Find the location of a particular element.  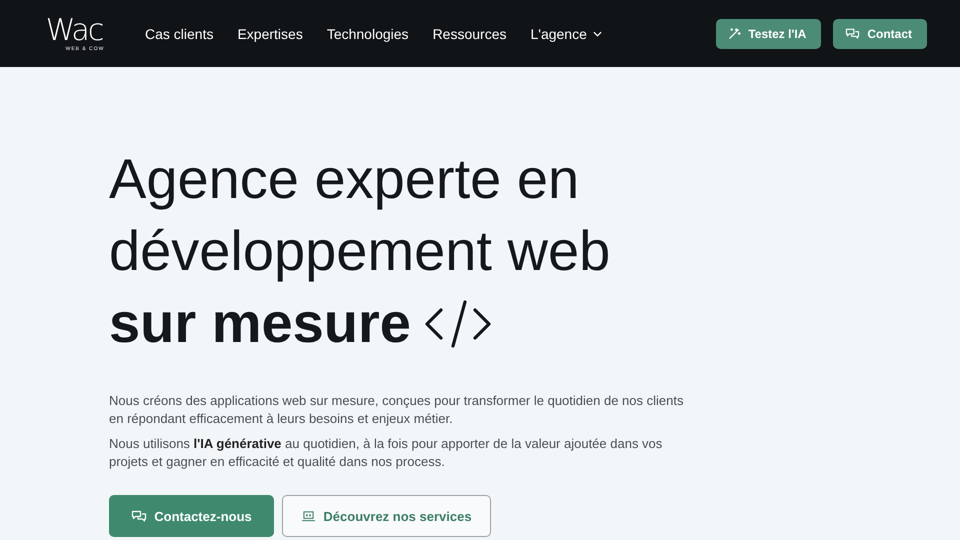

nav-link: Cas clients is located at coordinates (179, 34).